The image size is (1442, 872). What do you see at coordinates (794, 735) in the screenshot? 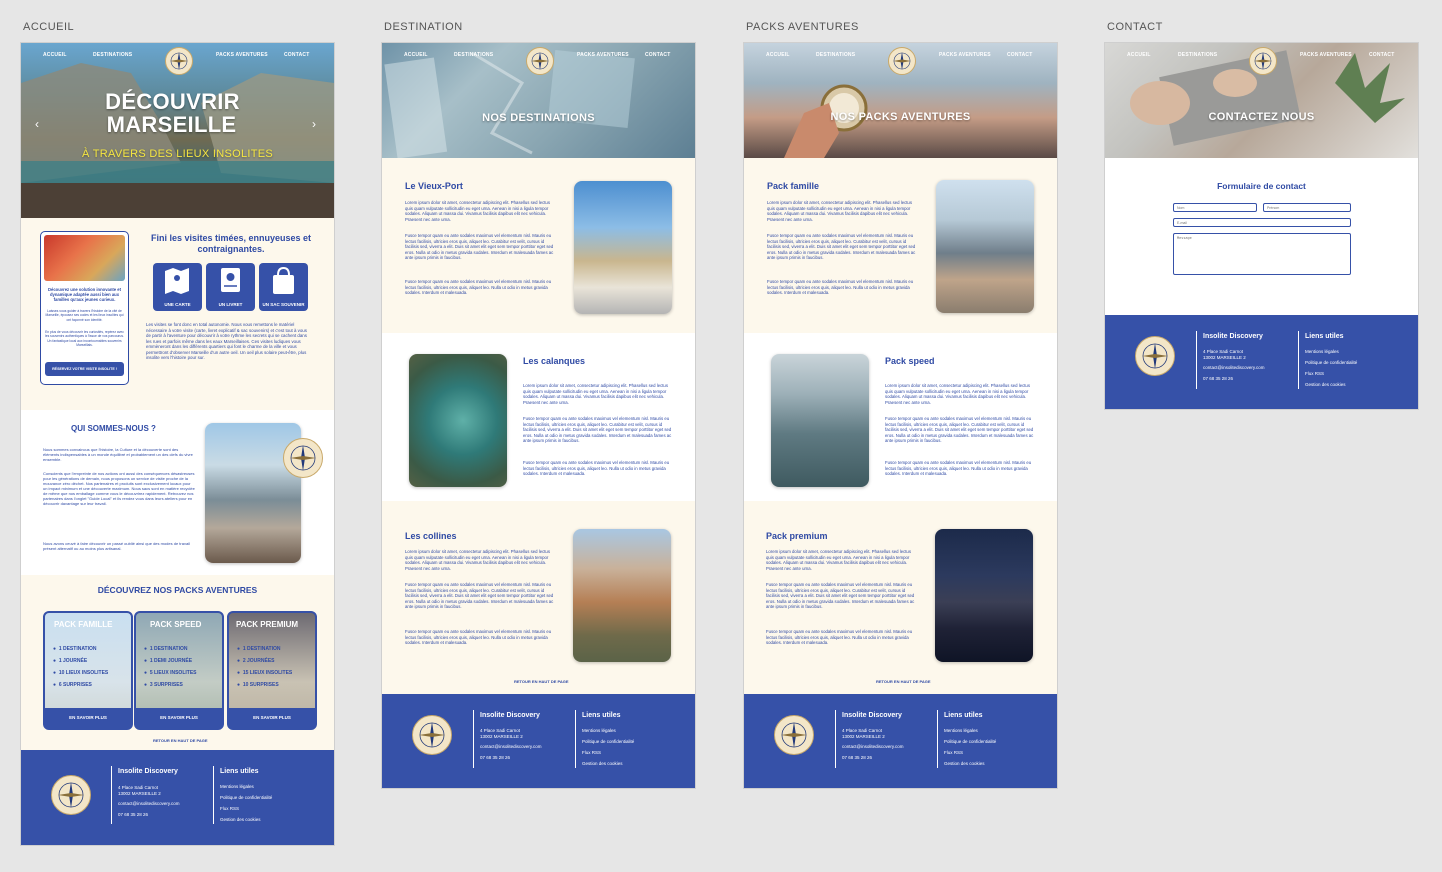
I see `footer-compass-logo-icon` at bounding box center [794, 735].